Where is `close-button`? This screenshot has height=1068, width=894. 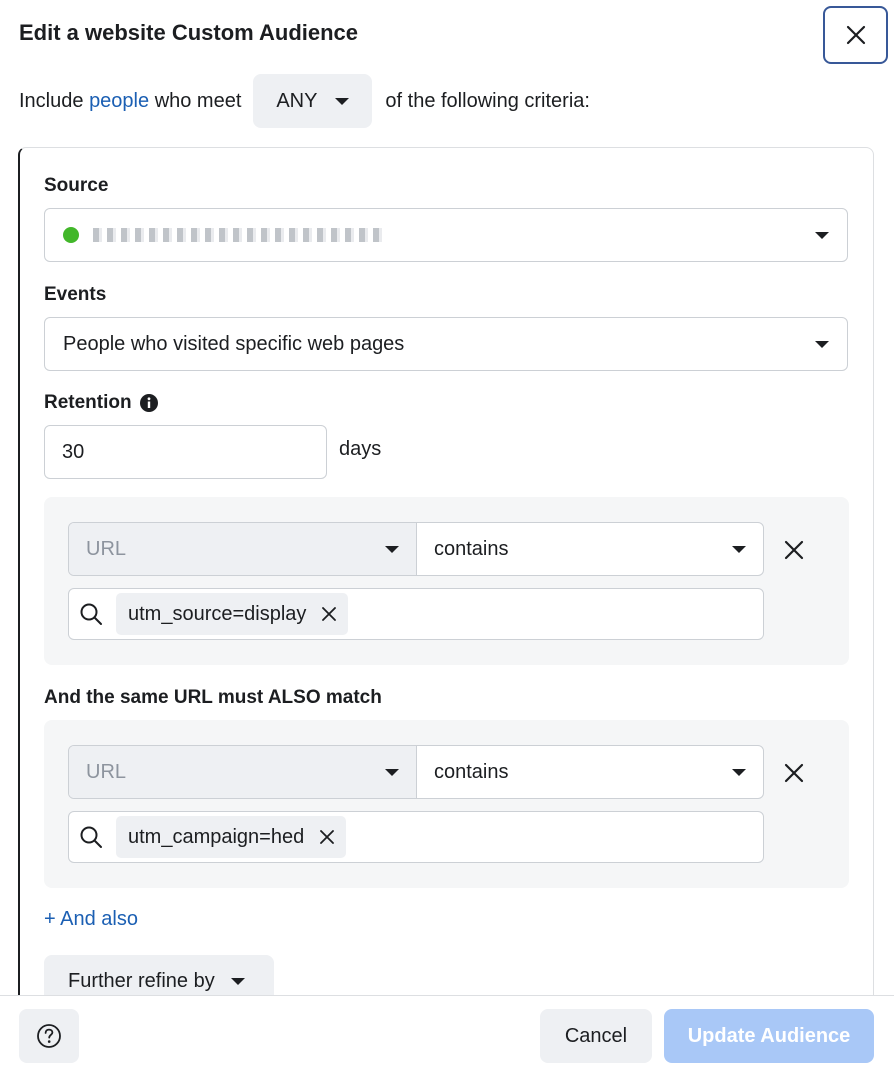
close-button is located at coordinates (855, 35).